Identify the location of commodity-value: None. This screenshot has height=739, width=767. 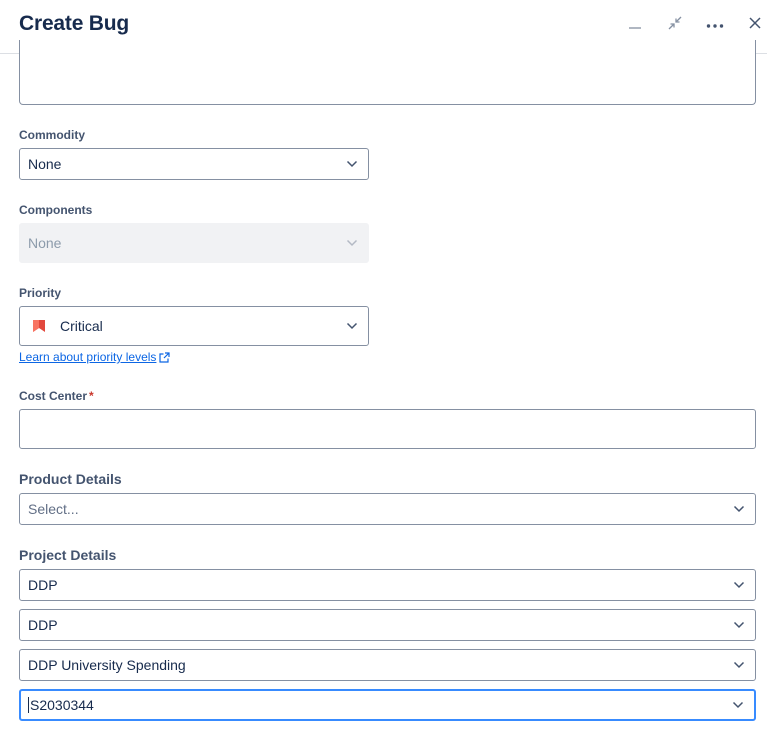
(45, 164).